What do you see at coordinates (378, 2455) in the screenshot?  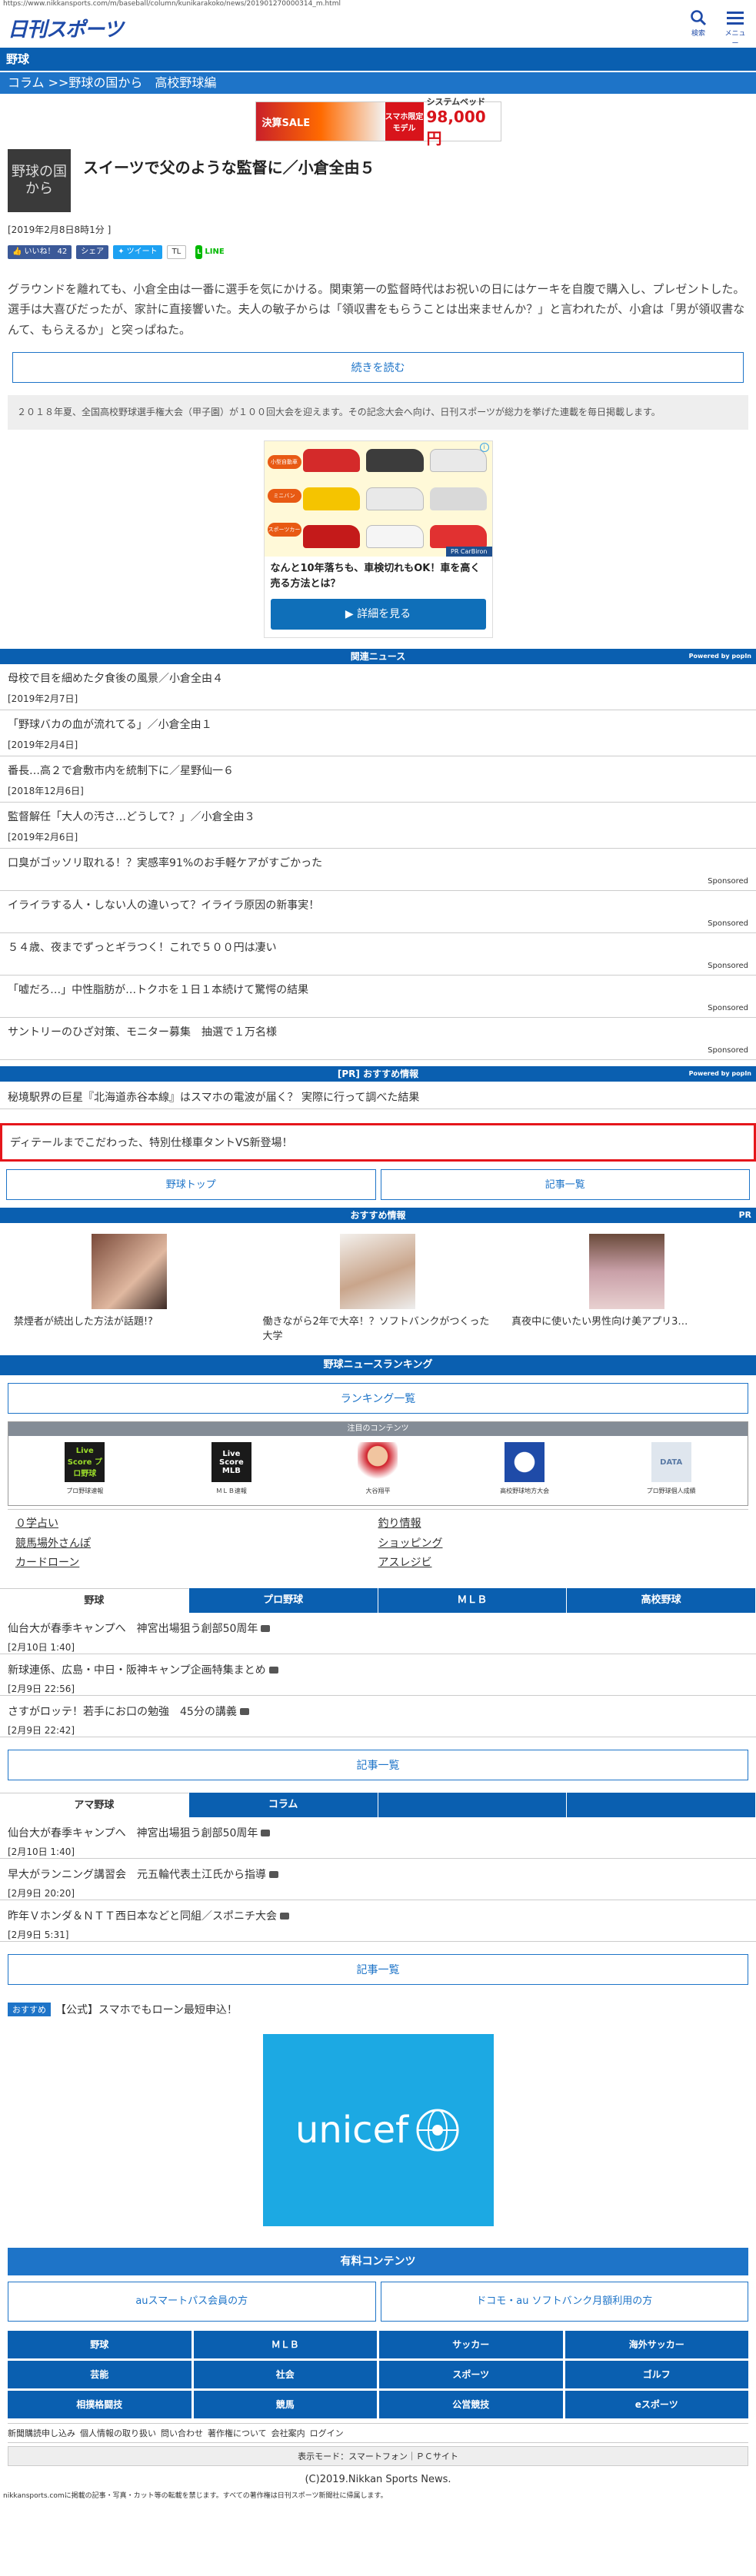 I see `display-mode-switch: 表示モード：スマートフォン｜ＰＣサイト` at bounding box center [378, 2455].